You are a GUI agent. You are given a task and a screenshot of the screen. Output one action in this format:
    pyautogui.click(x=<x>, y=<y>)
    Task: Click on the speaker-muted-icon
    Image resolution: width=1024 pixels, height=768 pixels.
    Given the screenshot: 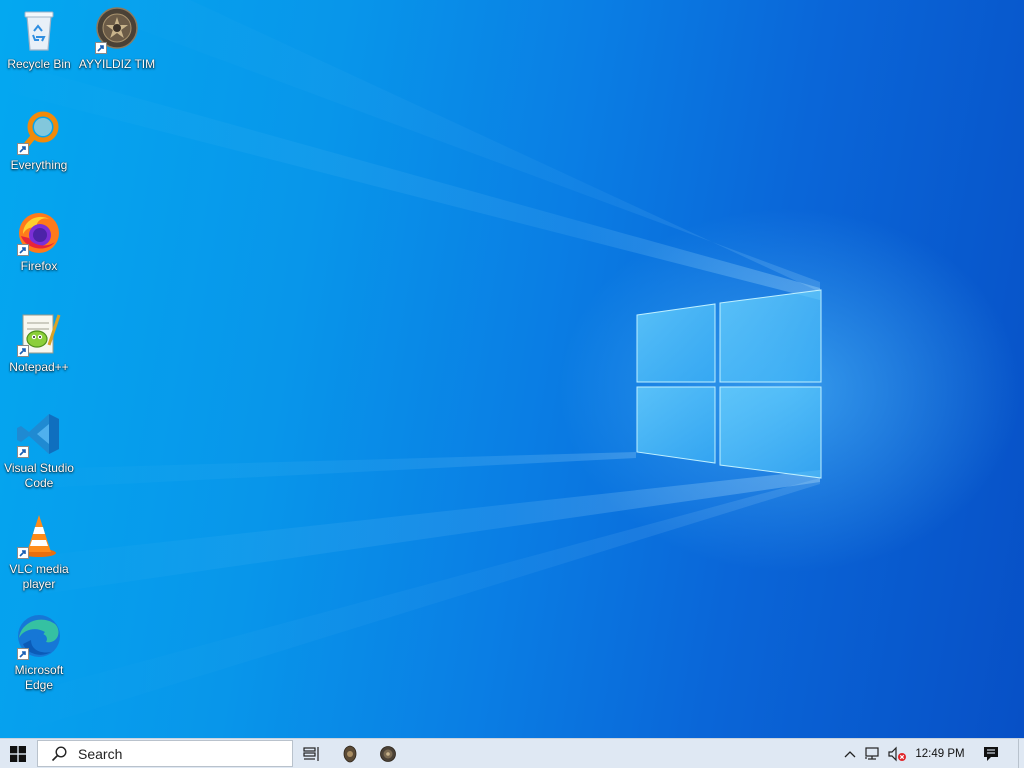 What is the action you would take?
    pyautogui.click(x=897, y=753)
    